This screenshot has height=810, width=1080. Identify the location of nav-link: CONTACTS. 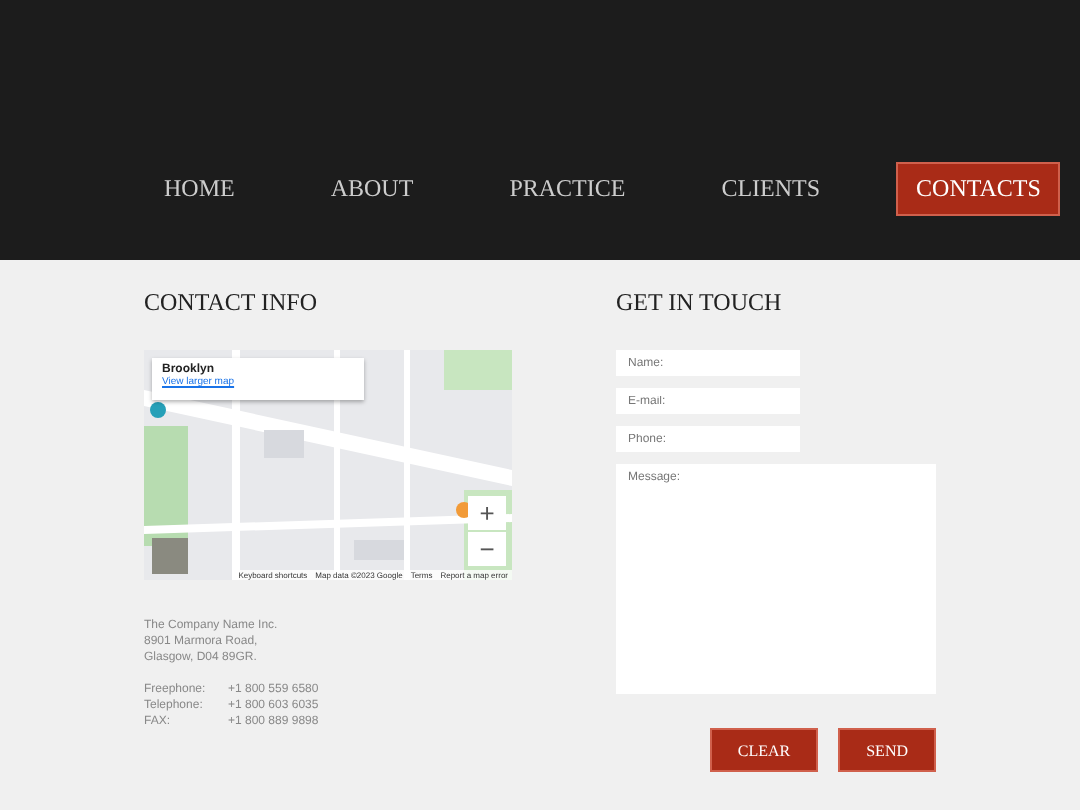
(978, 189).